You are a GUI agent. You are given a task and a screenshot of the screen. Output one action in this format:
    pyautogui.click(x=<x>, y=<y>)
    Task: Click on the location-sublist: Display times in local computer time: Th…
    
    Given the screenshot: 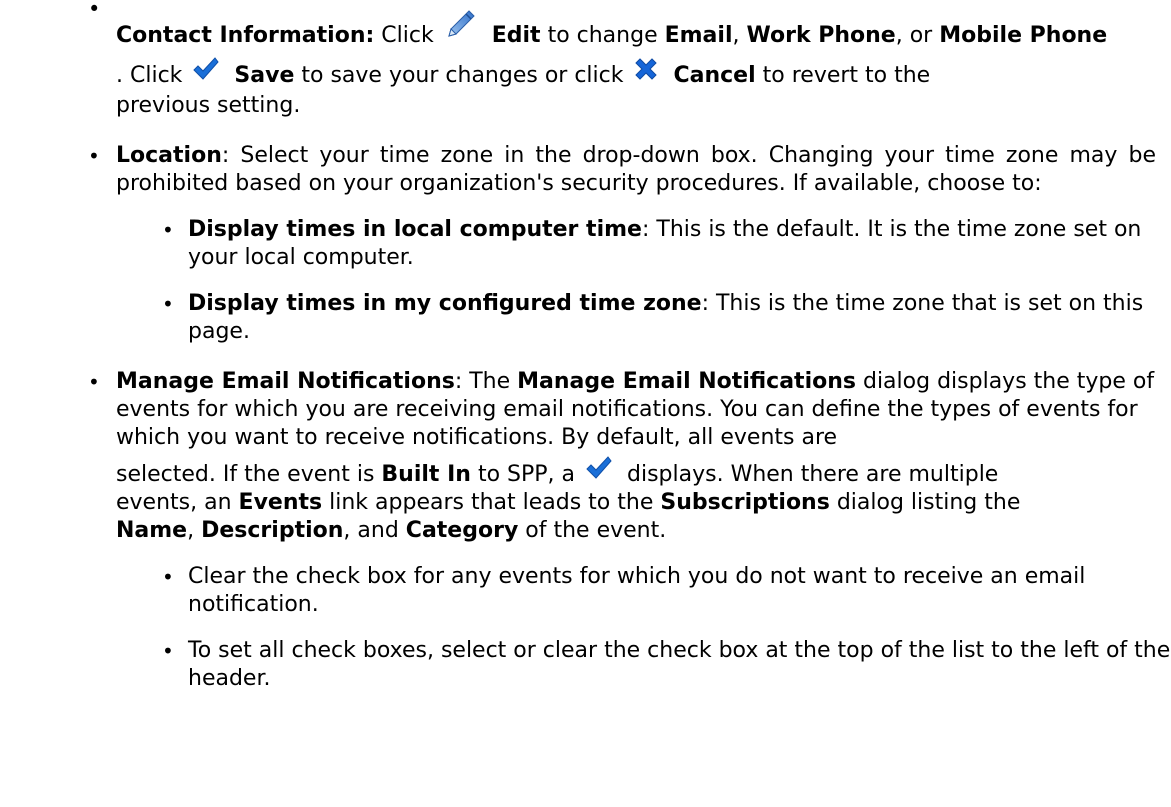 What is the action you would take?
    pyautogui.click(x=662, y=281)
    